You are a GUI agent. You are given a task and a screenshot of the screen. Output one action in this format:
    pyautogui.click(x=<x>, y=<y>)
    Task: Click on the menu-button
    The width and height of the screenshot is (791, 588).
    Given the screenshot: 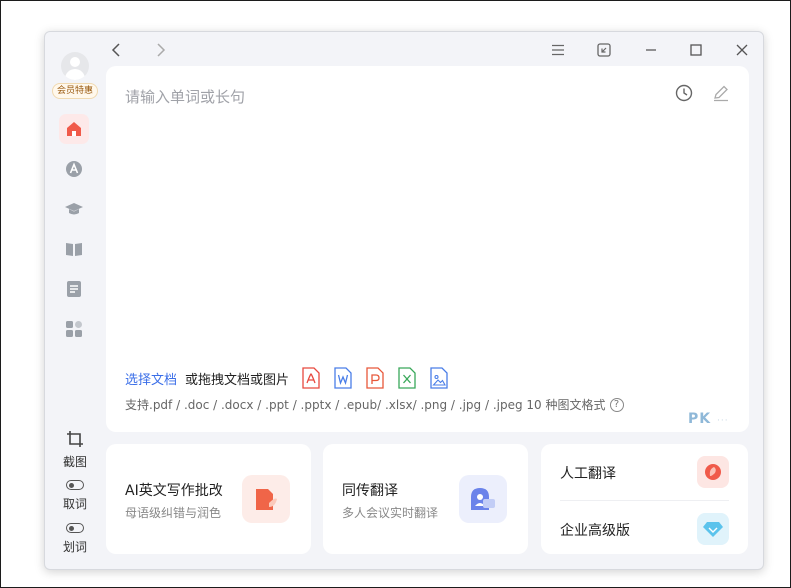 What is the action you would take?
    pyautogui.click(x=558, y=50)
    